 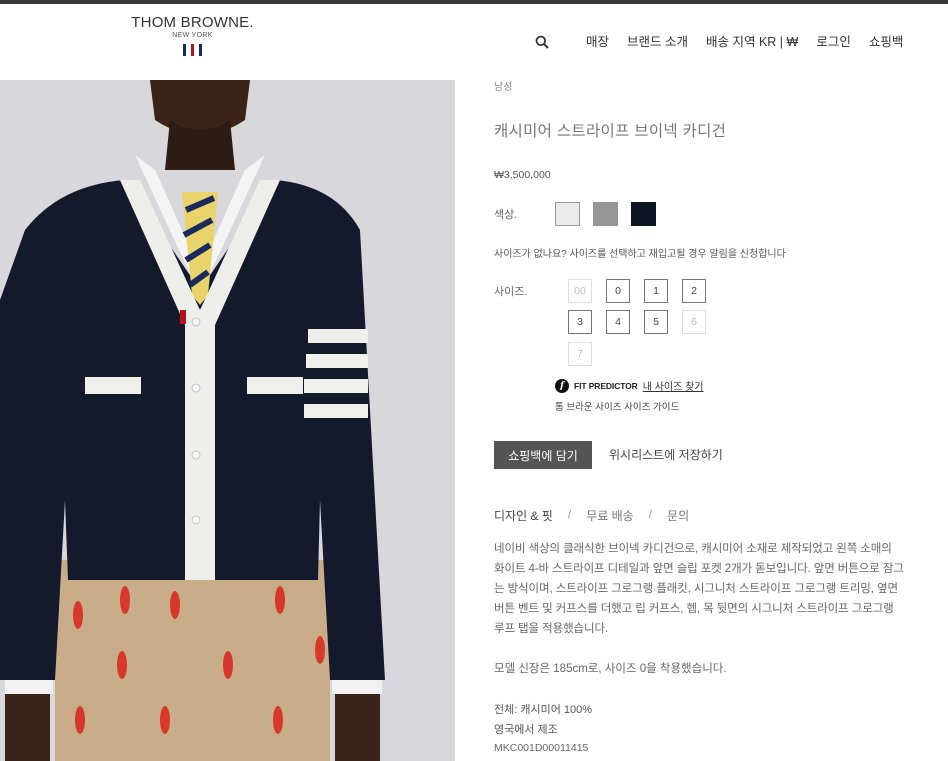 I want to click on find-my-size-link: 내 사이즈 찾기, so click(x=673, y=385).